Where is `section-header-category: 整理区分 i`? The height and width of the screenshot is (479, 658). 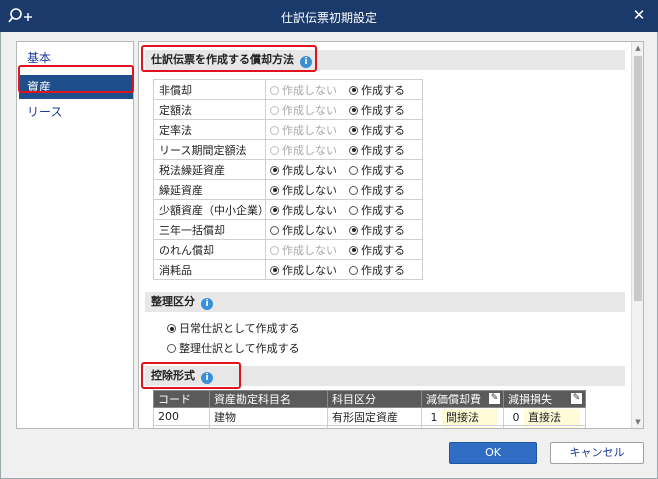 section-header-category: 整理区分 i is located at coordinates (385, 302).